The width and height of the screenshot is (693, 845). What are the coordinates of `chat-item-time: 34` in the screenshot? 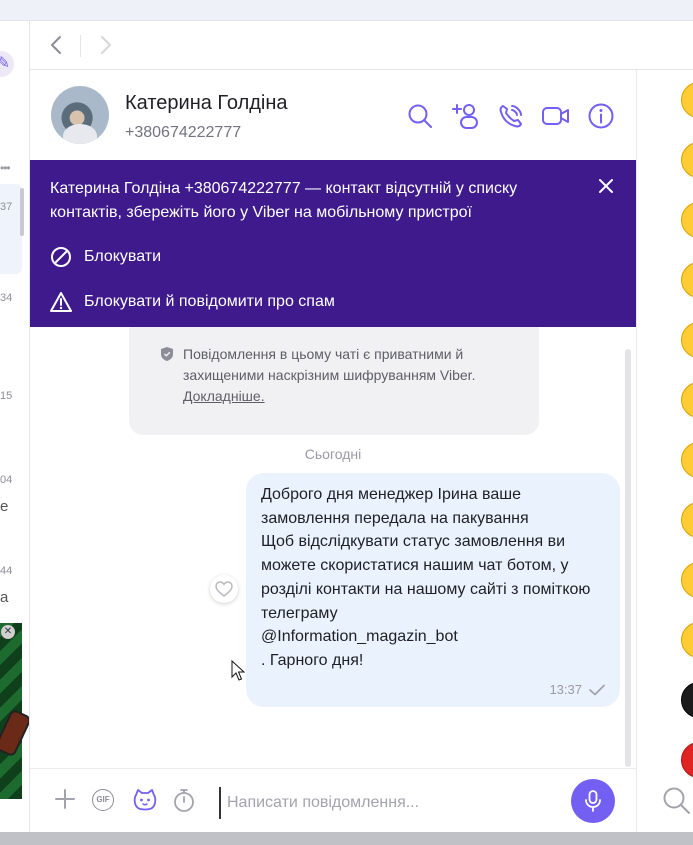 It's located at (6, 298).